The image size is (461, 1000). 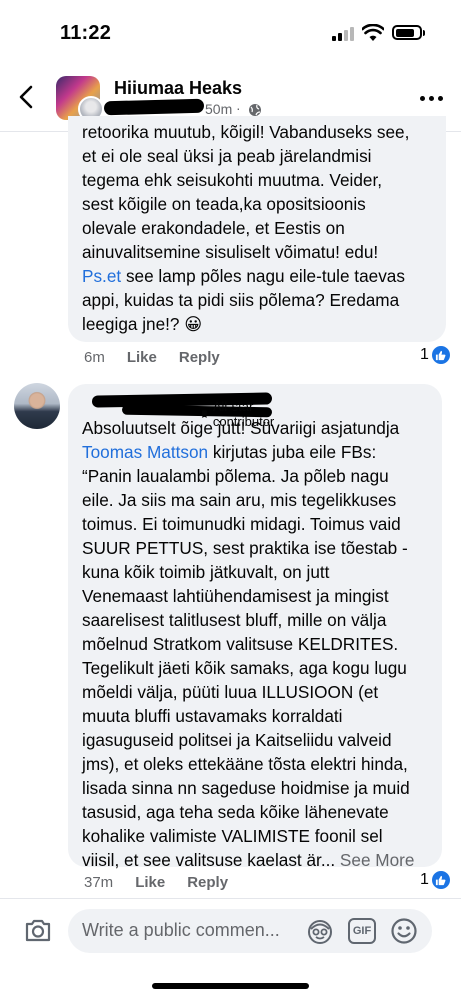 What do you see at coordinates (404, 931) in the screenshot?
I see `emoji-icon` at bounding box center [404, 931].